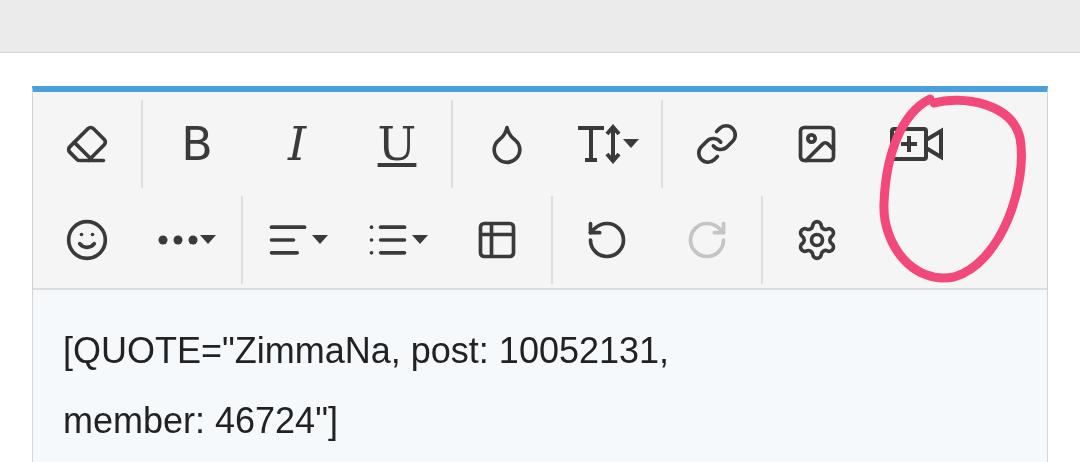  I want to click on smiley-icon, so click(87, 240).